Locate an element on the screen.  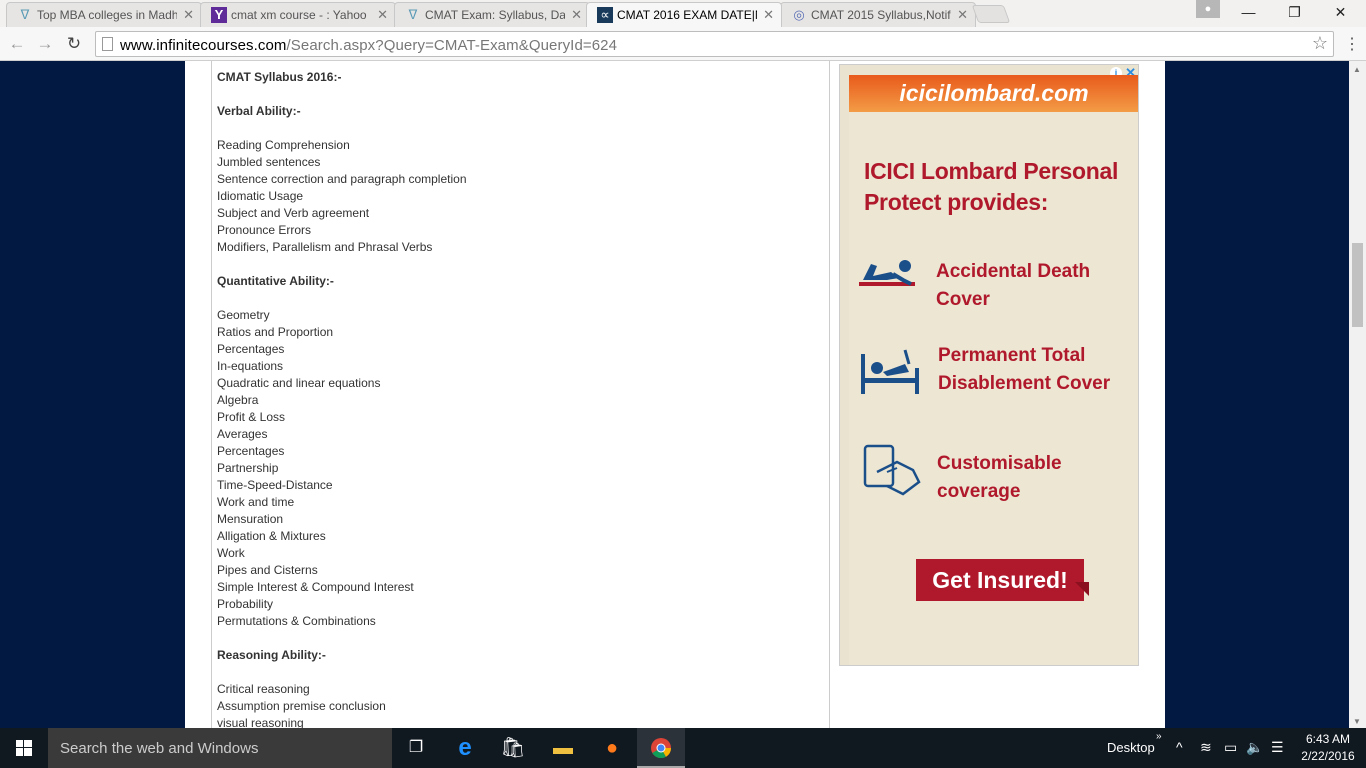
list-item: Modifiers, Parallelism and Phrasal Verbs is located at coordinates (325, 247).